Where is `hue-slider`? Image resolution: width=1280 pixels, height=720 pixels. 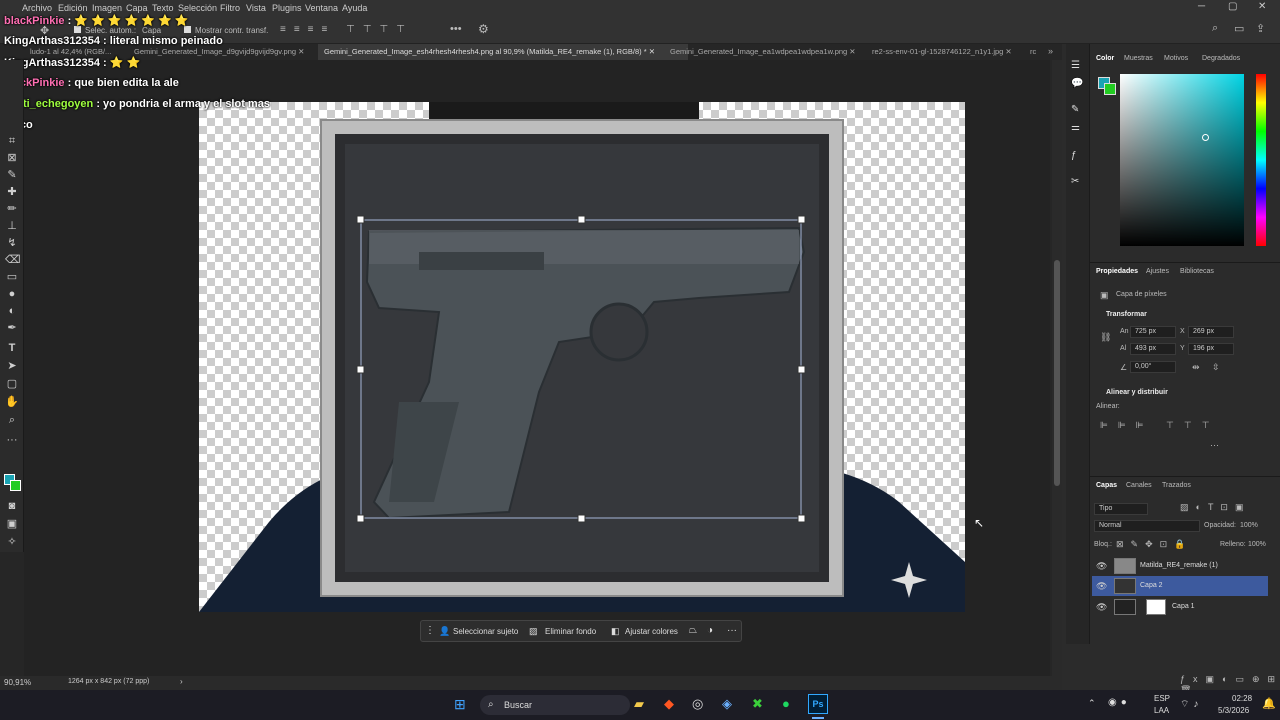
hue-slider is located at coordinates (1261, 160).